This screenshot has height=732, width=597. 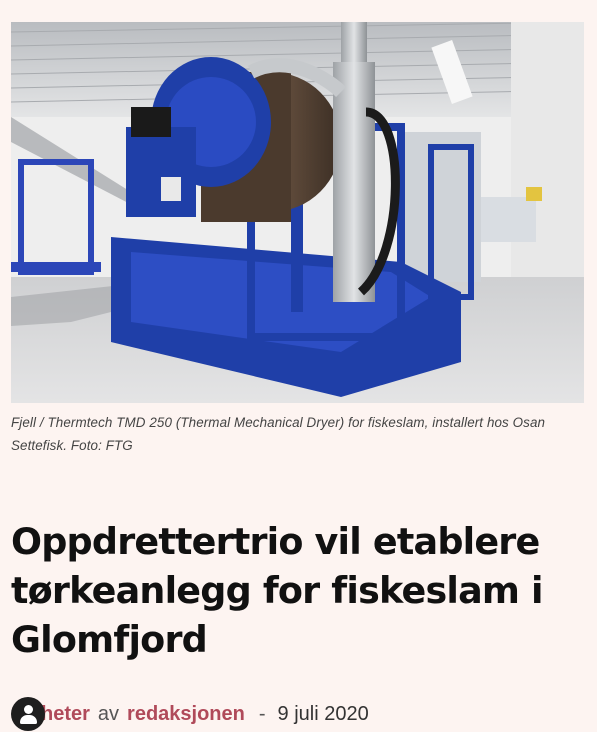 I want to click on category-link: heter, so click(x=65, y=714).